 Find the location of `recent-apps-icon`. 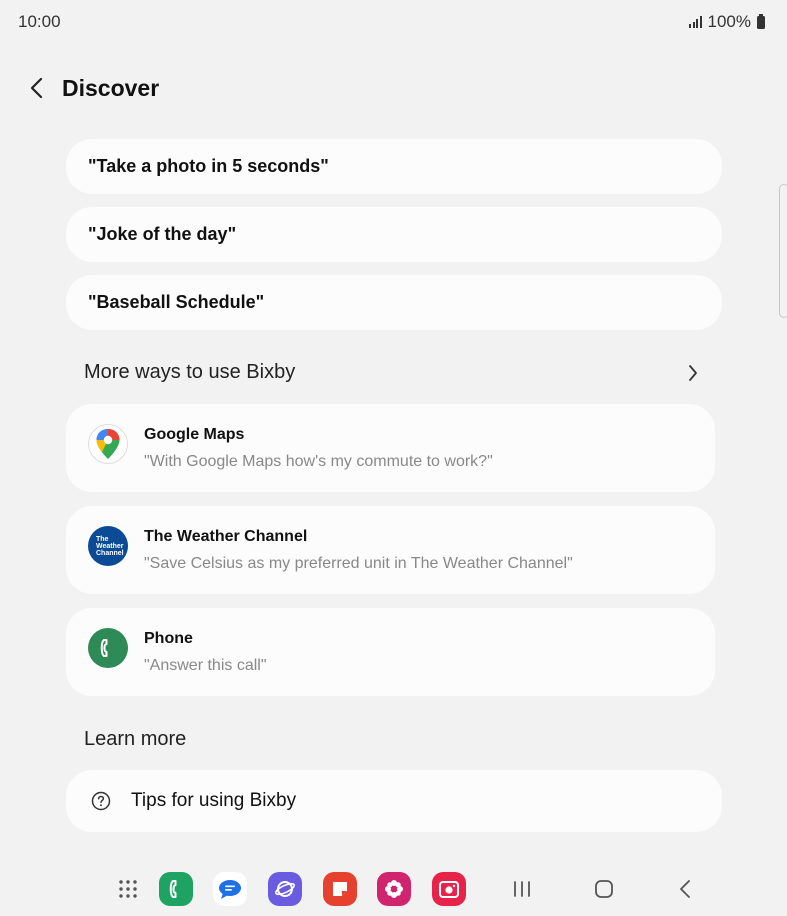

recent-apps-icon is located at coordinates (522, 889).